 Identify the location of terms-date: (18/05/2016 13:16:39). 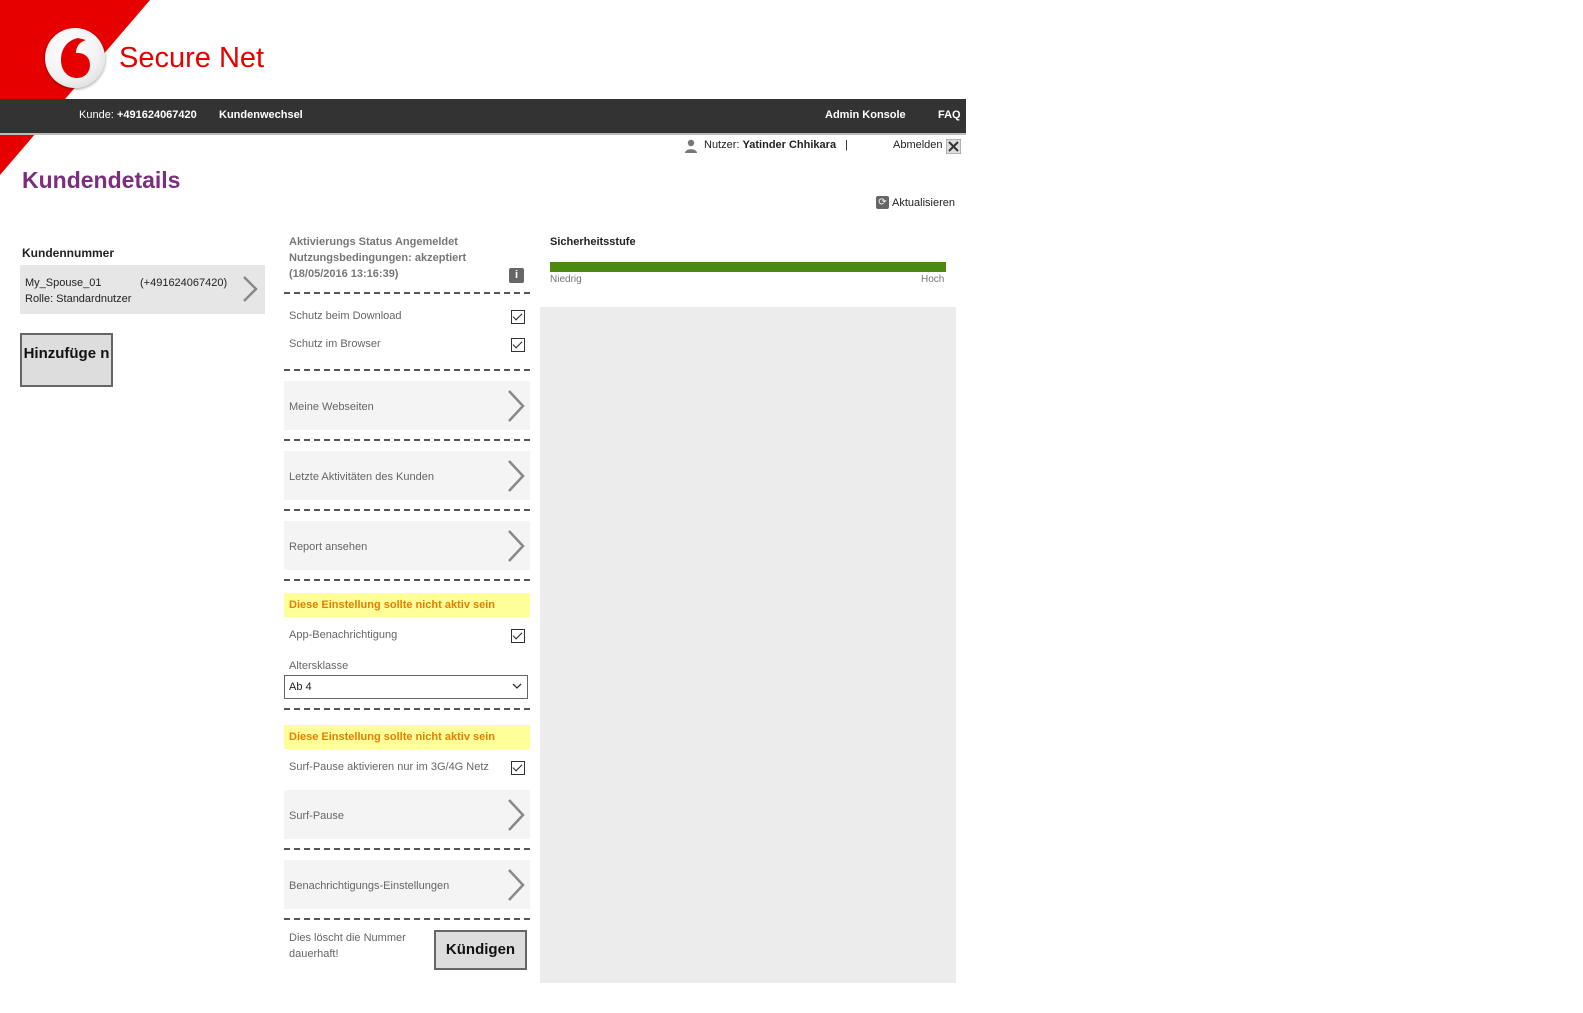
(344, 274).